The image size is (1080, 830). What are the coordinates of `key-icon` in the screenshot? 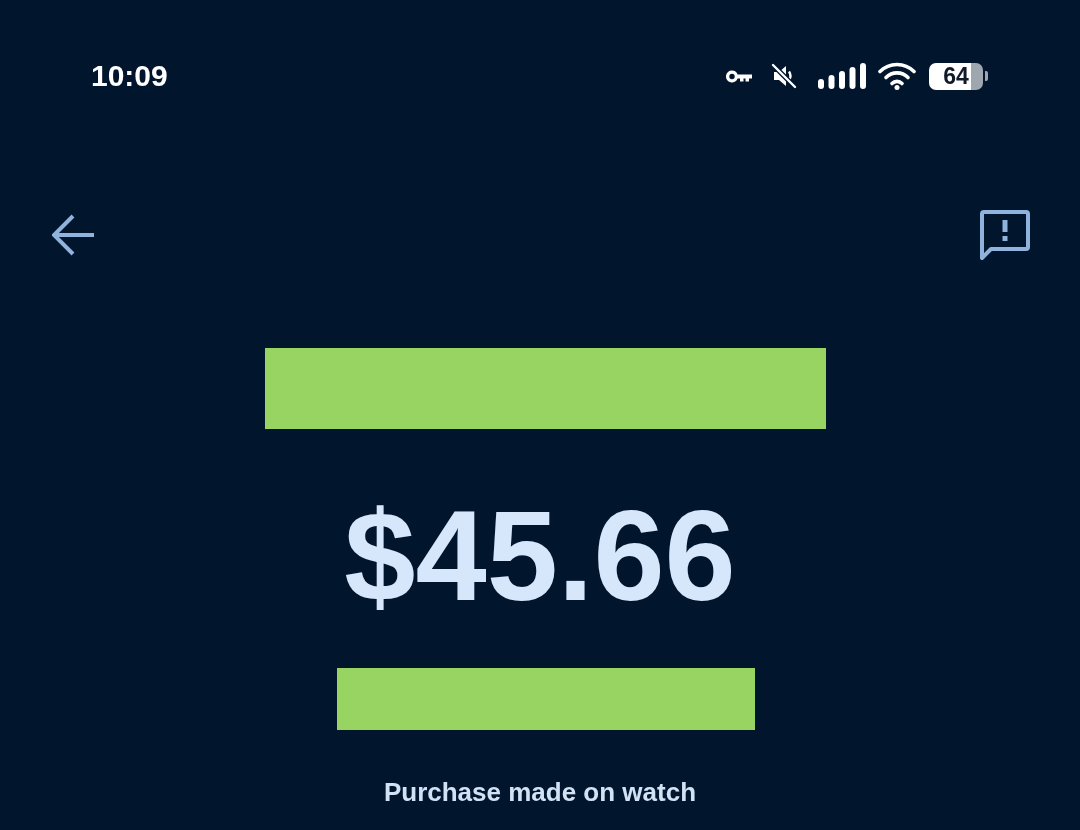 It's located at (739, 76).